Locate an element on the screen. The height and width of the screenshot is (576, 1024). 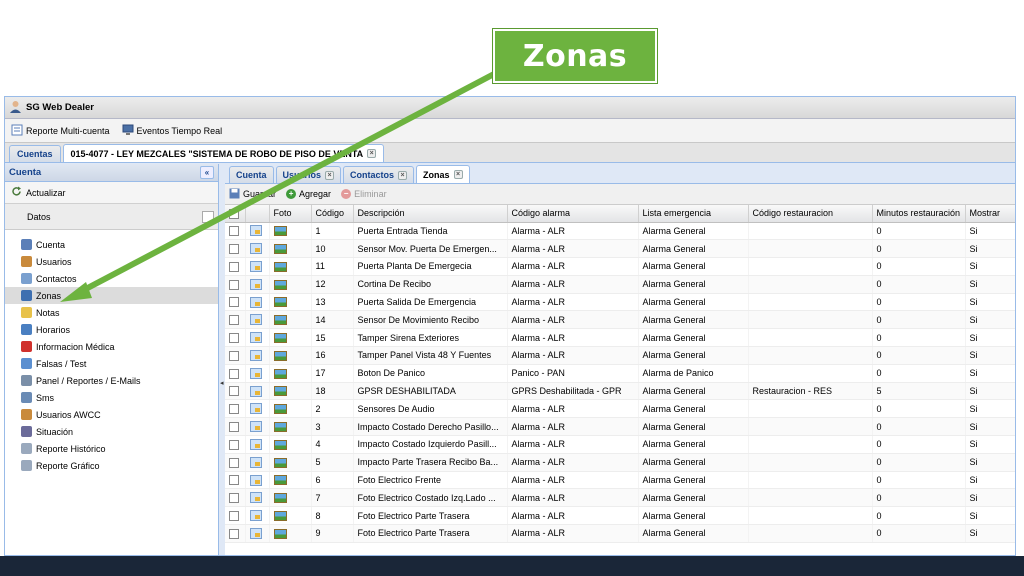
report-multi-account-button: Reporte Multi-cuenta is located at coordinates (60, 131).